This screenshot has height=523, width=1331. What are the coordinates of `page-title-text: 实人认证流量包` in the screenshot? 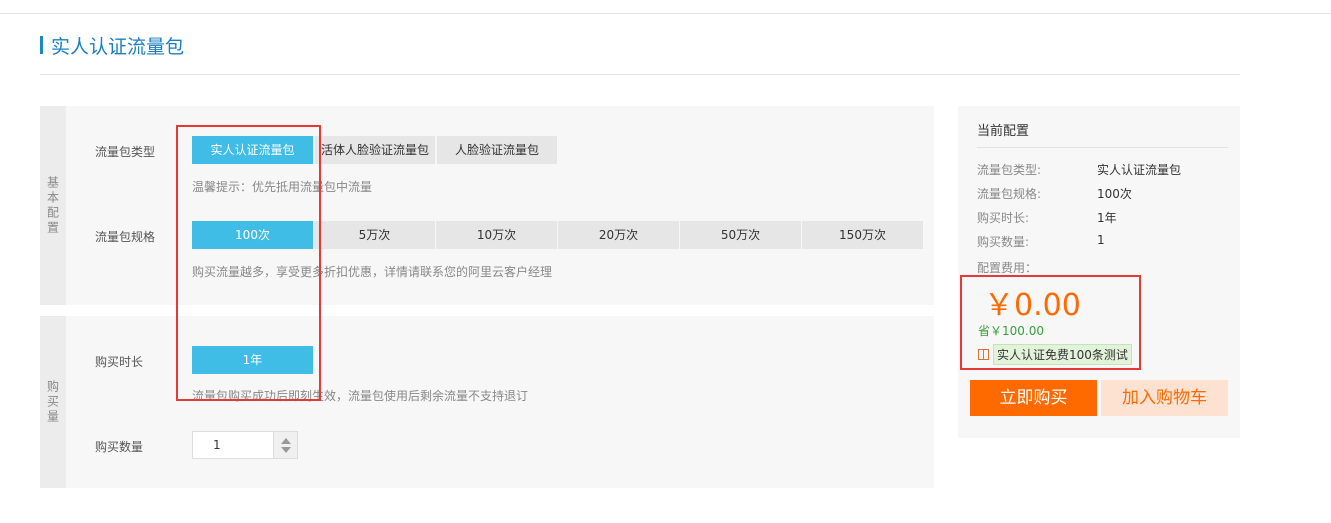 It's located at (118, 46).